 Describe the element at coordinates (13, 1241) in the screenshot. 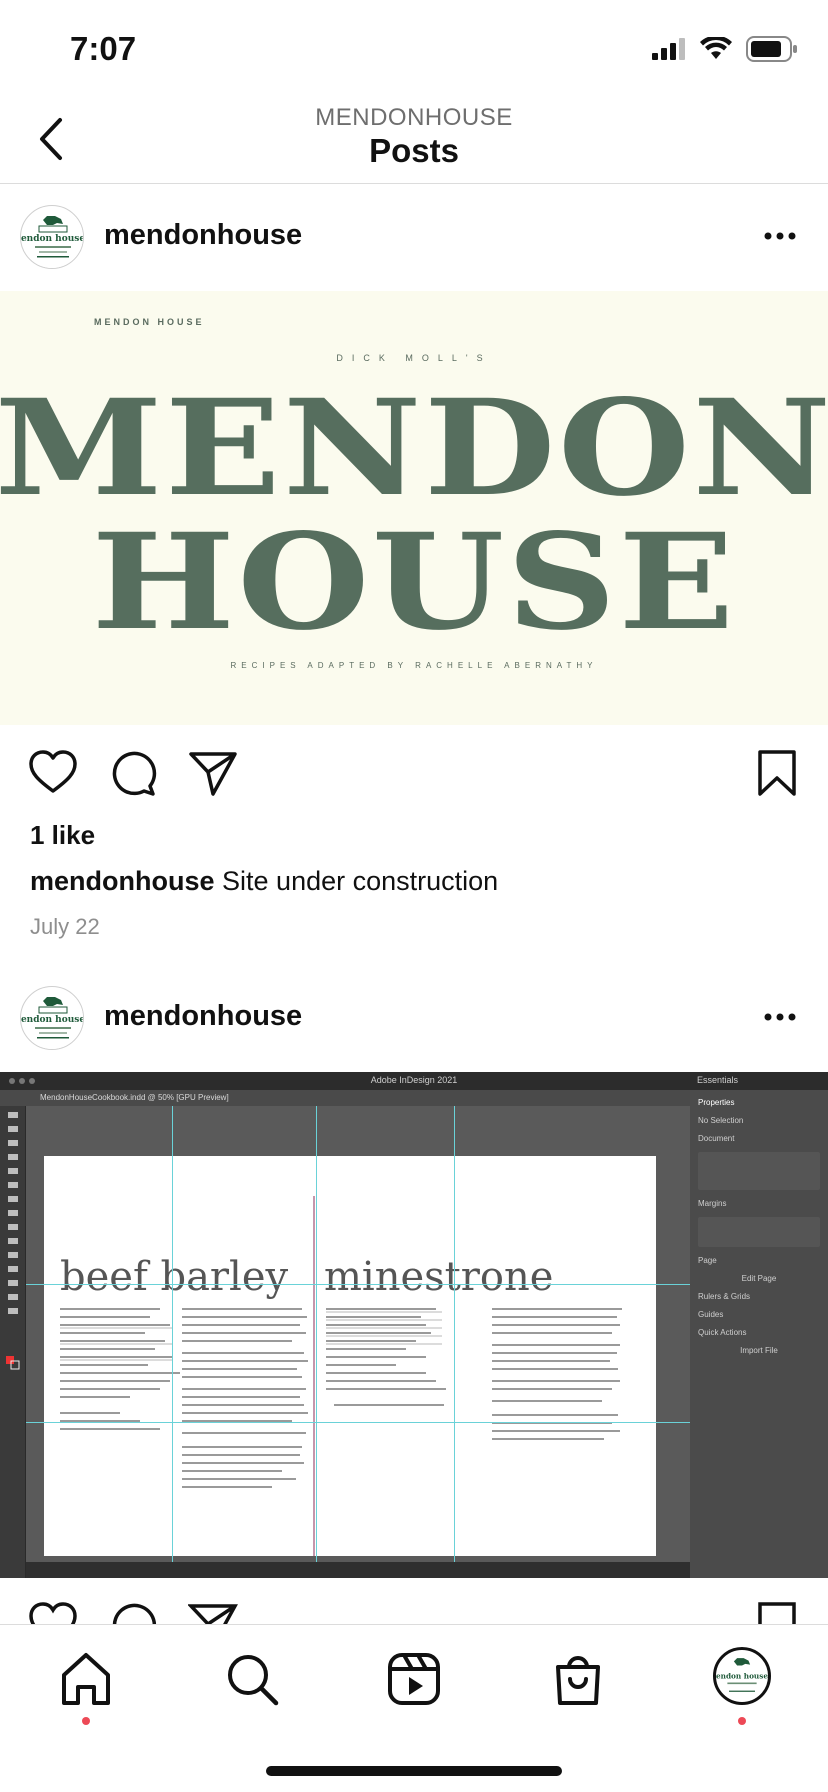

I see `toolbar-icons` at that location.